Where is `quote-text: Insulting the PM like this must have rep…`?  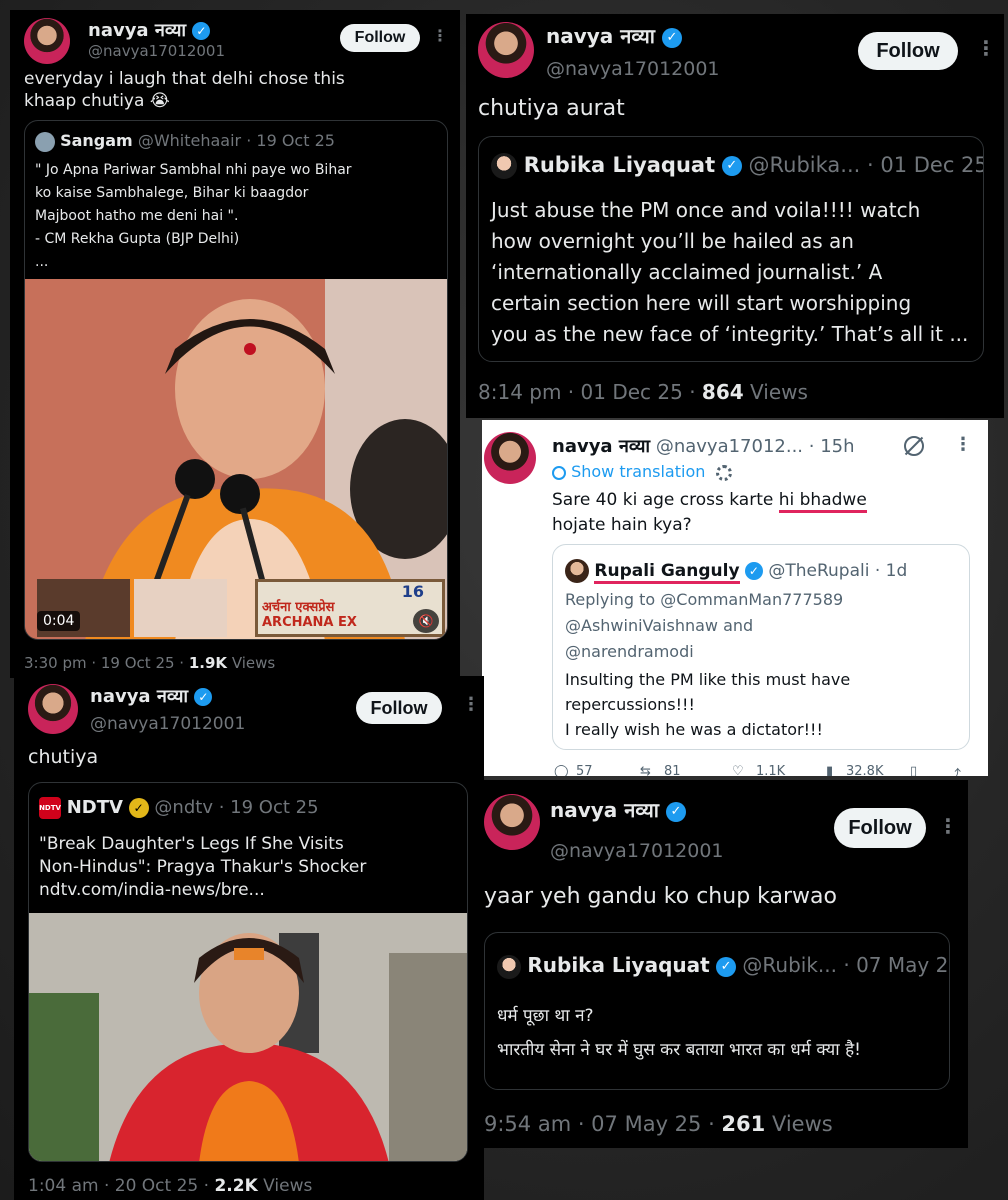 quote-text: Insulting the PM like this must have rep… is located at coordinates (708, 704).